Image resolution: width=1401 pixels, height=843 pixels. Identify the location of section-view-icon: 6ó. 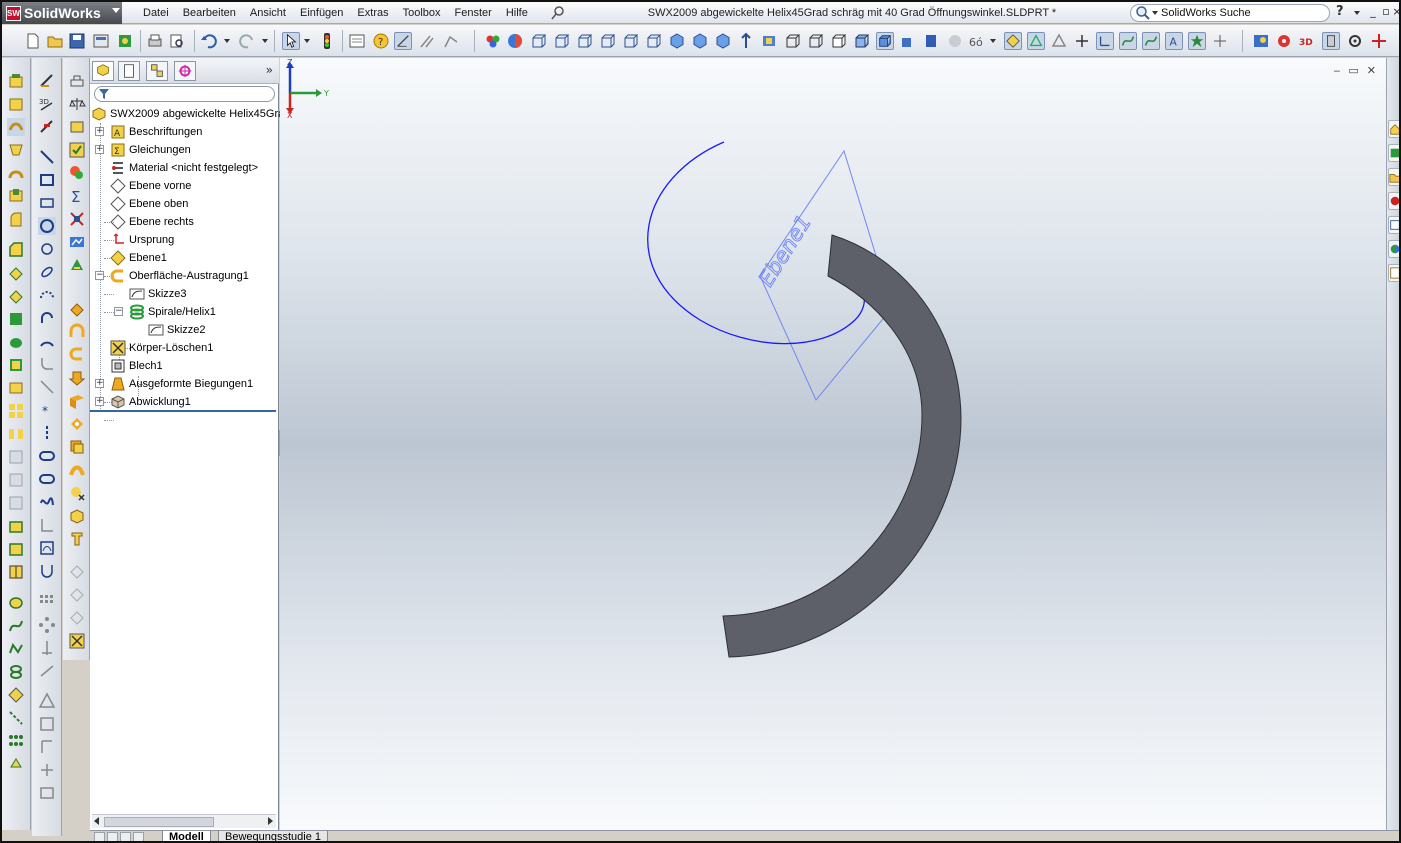
(977, 41).